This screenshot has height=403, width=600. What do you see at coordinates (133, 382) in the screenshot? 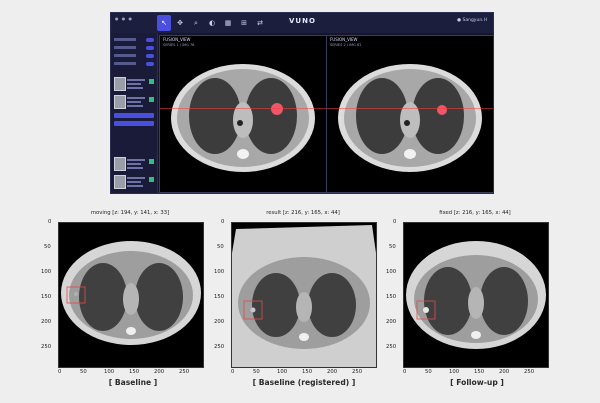
I see `panel-caption: [ Baseline ]` at bounding box center [133, 382].